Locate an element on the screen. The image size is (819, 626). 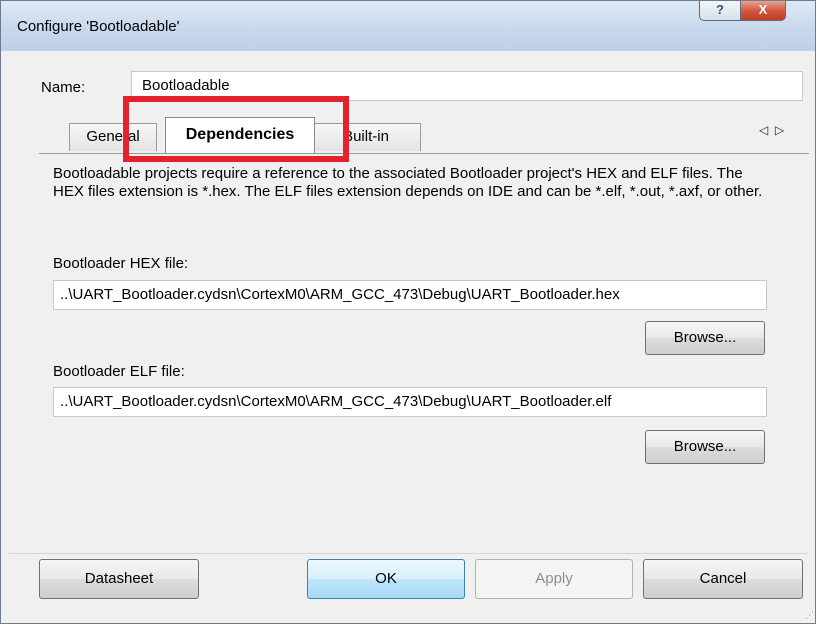
highlight-box is located at coordinates (236, 129).